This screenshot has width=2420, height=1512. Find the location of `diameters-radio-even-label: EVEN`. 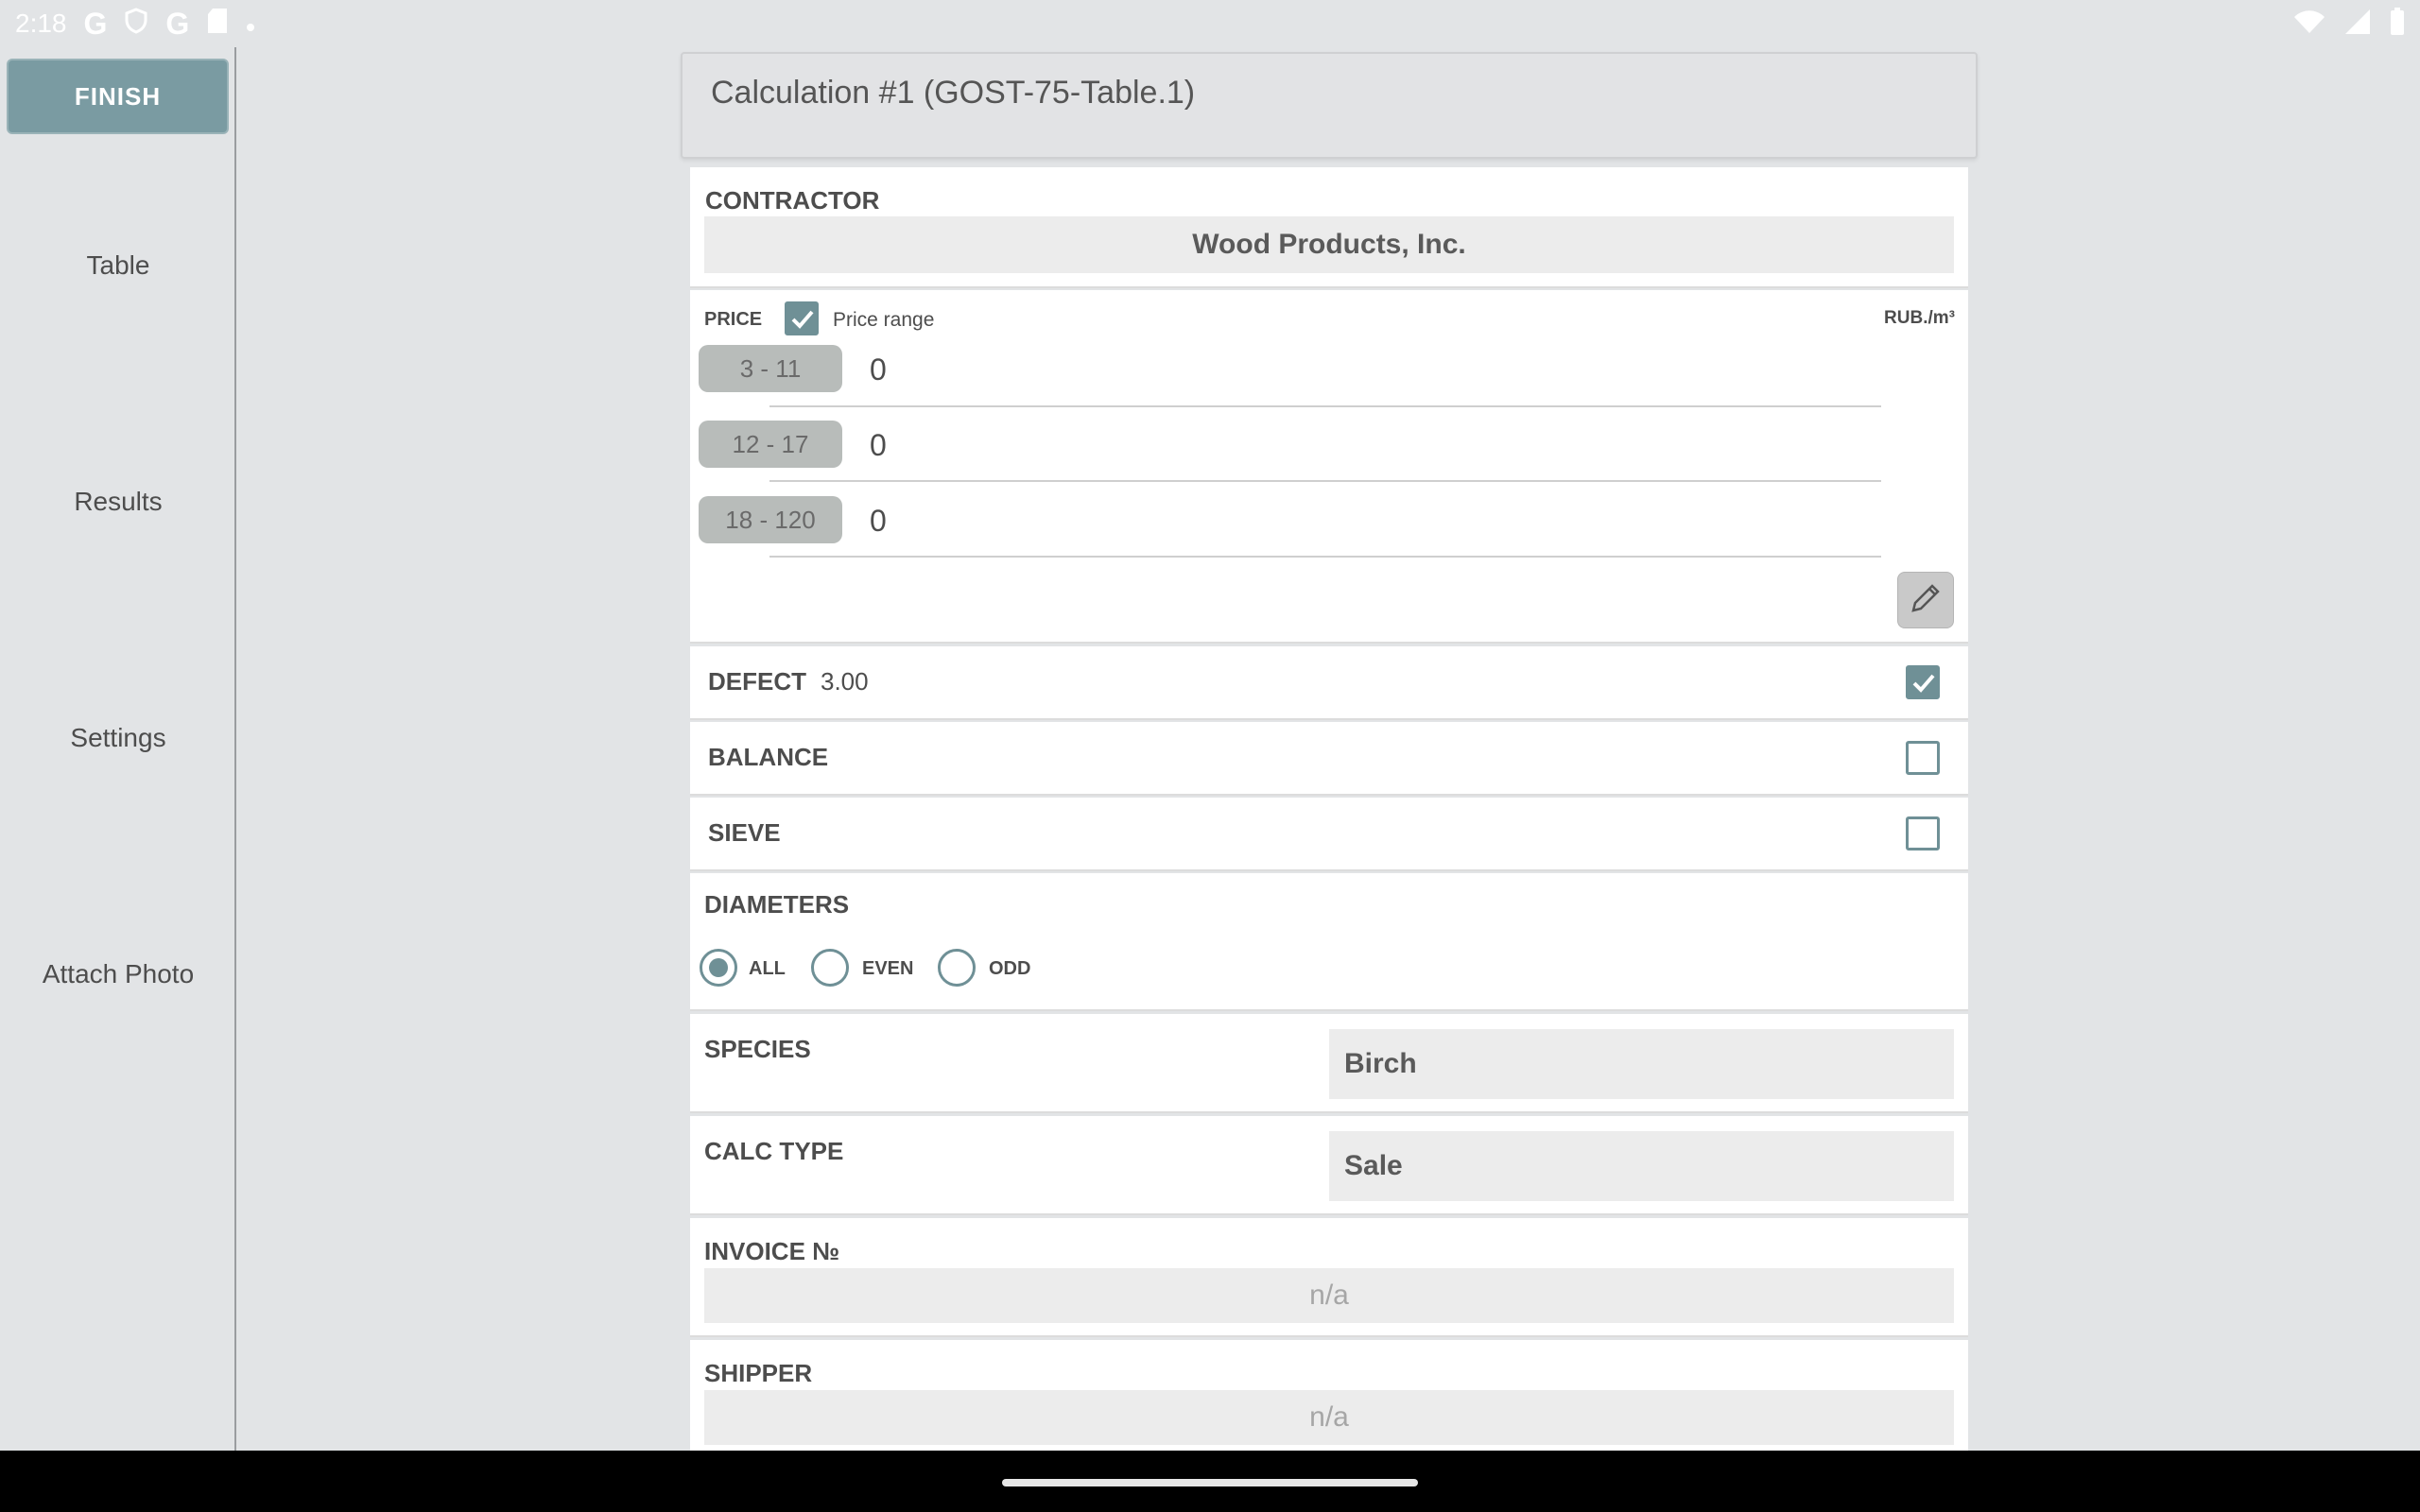

diameters-radio-even-label: EVEN is located at coordinates (888, 968).